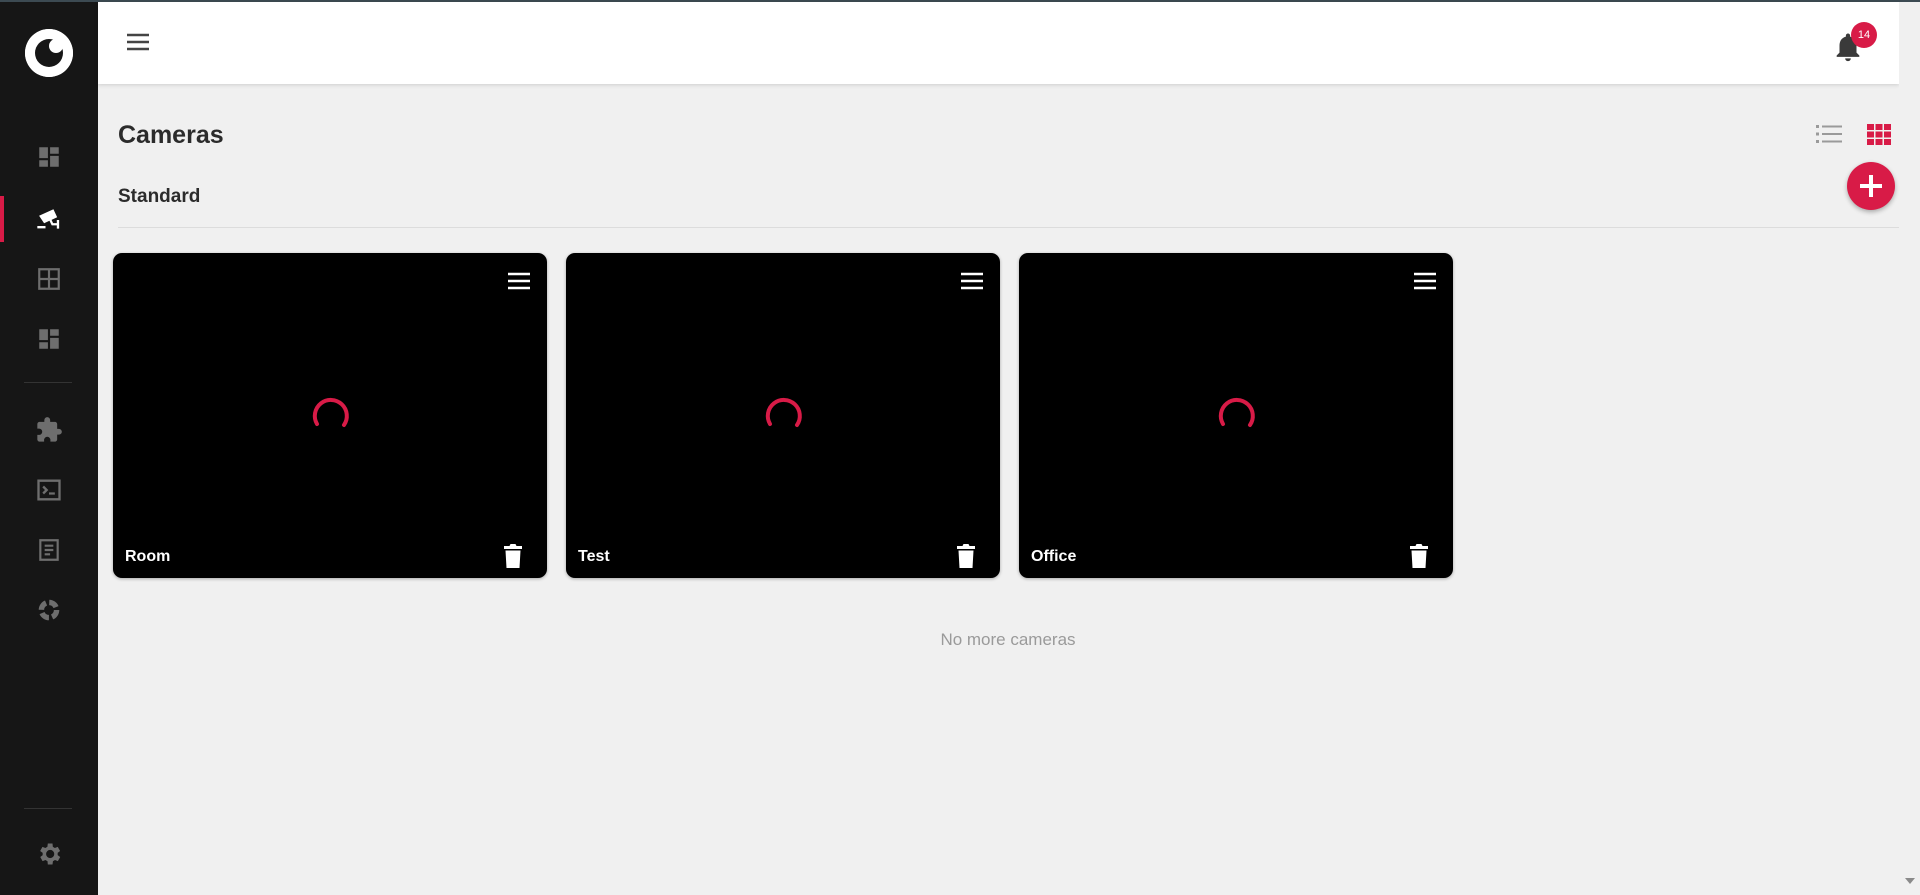 The height and width of the screenshot is (895, 1920). Describe the element at coordinates (1008, 639) in the screenshot. I see `empty-list-message: No more cameras` at that location.